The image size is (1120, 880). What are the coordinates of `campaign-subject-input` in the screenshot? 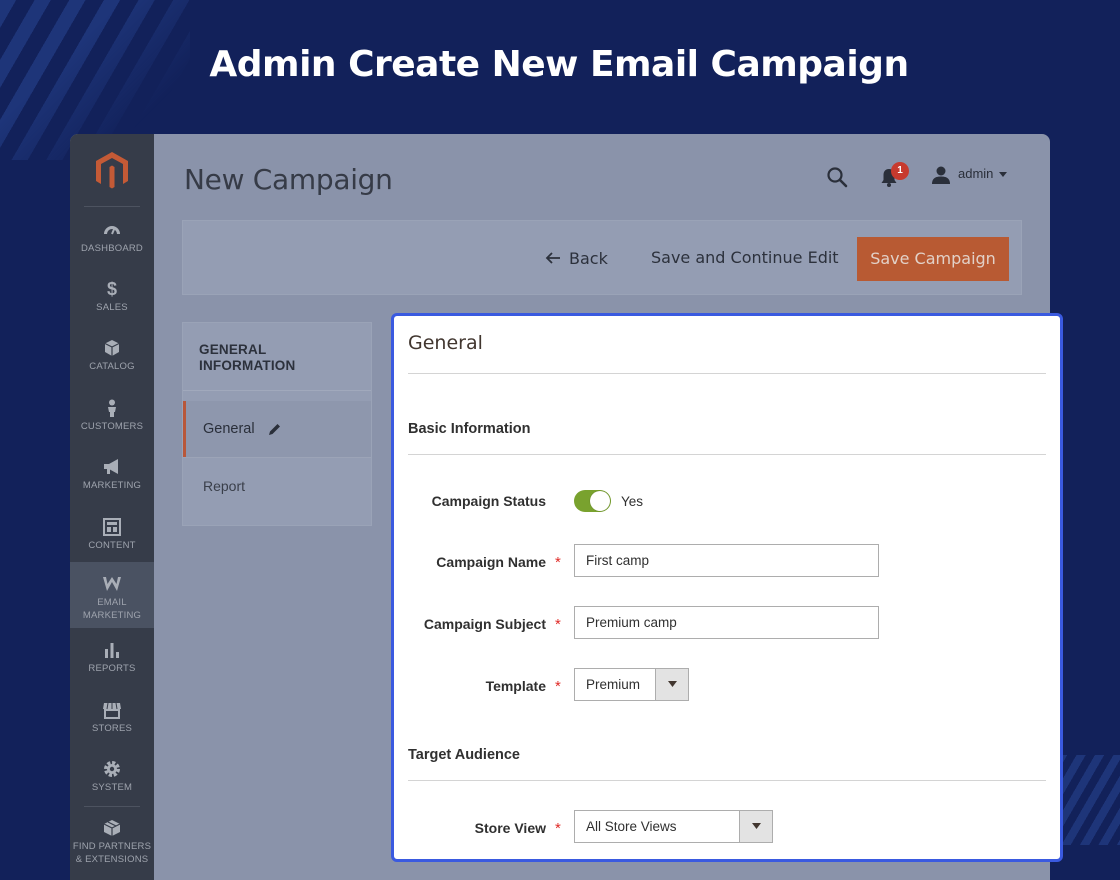 It's located at (726, 622).